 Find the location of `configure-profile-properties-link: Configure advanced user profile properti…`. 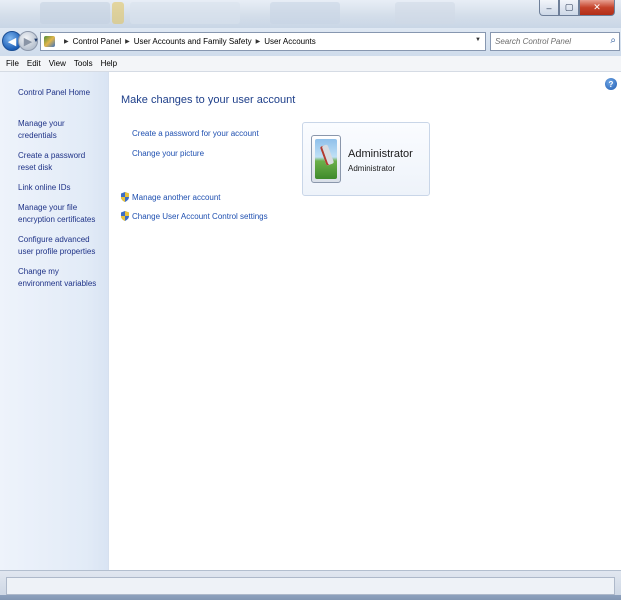

configure-profile-properties-link: Configure advanced user profile properti… is located at coordinates (61, 246).